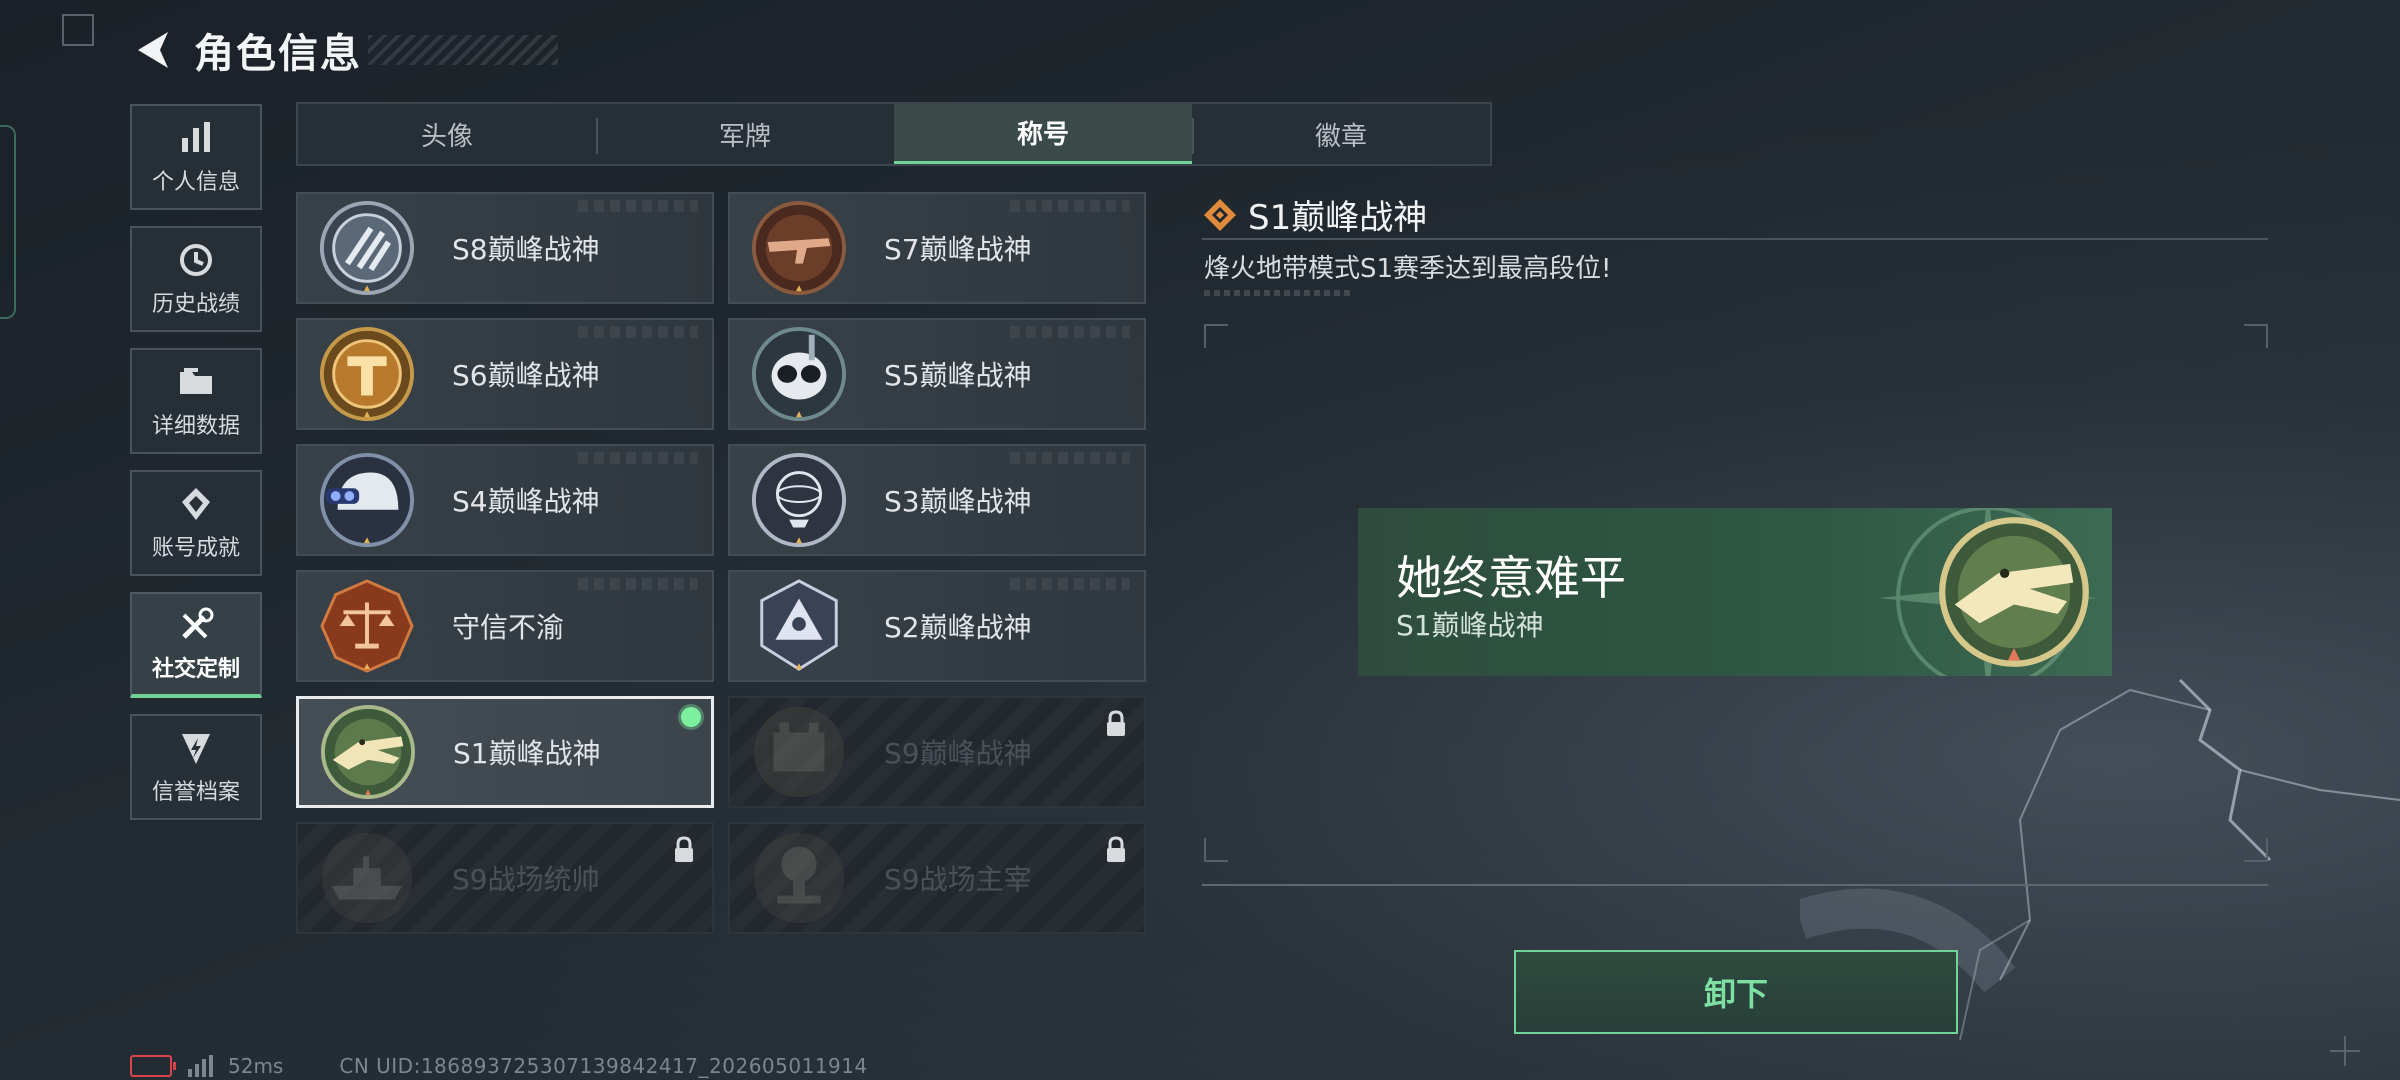  Describe the element at coordinates (196, 381) in the screenshot. I see `folder-icon` at that location.